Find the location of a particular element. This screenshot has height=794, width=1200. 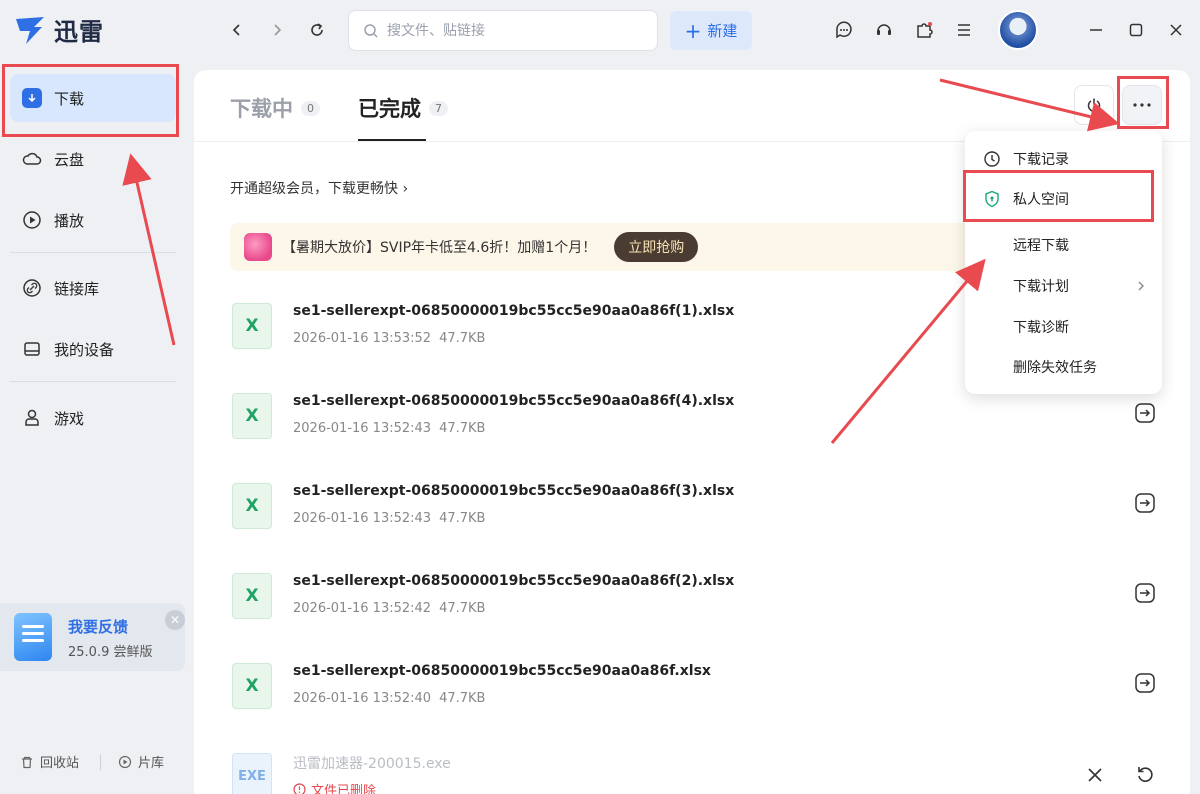

clock-icon is located at coordinates (992, 159).